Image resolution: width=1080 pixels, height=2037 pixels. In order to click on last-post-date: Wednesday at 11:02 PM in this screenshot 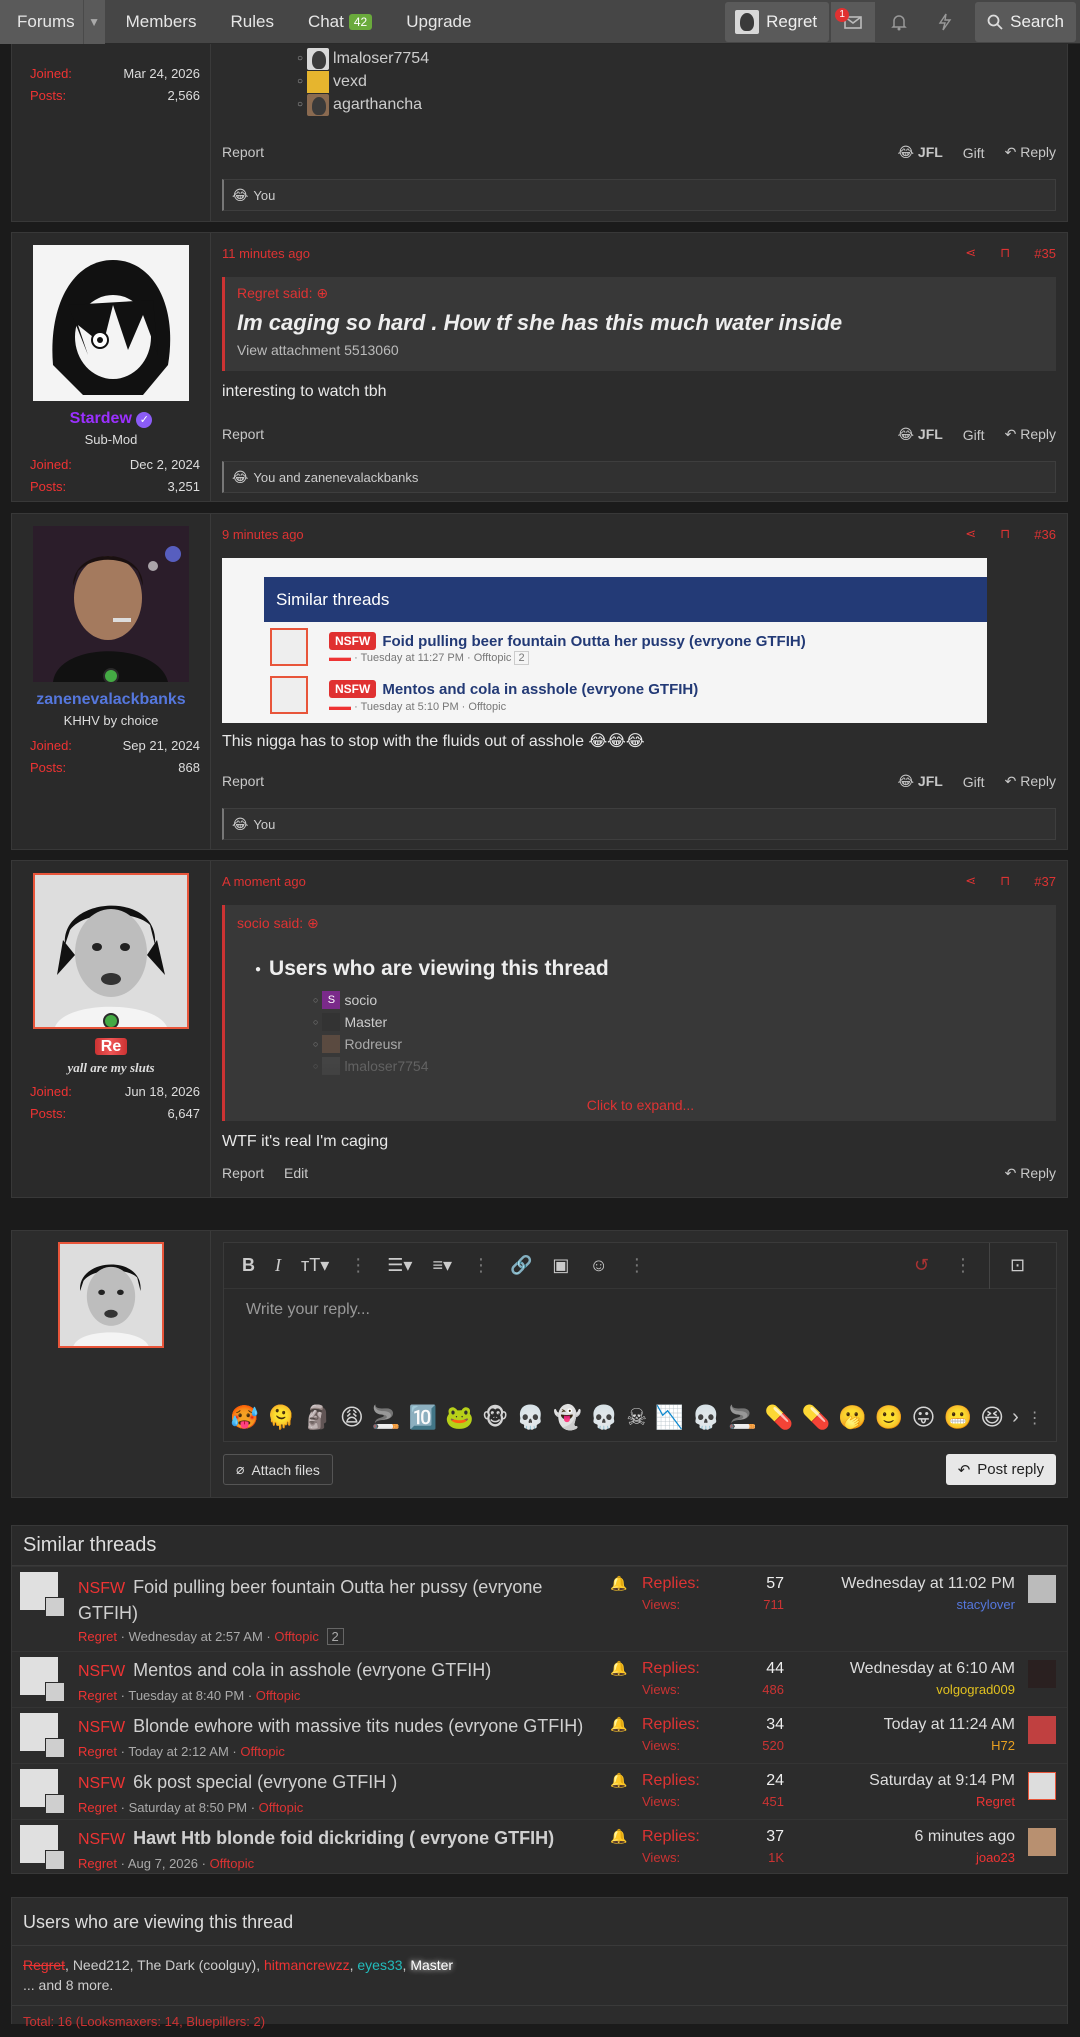, I will do `click(928, 1584)`.